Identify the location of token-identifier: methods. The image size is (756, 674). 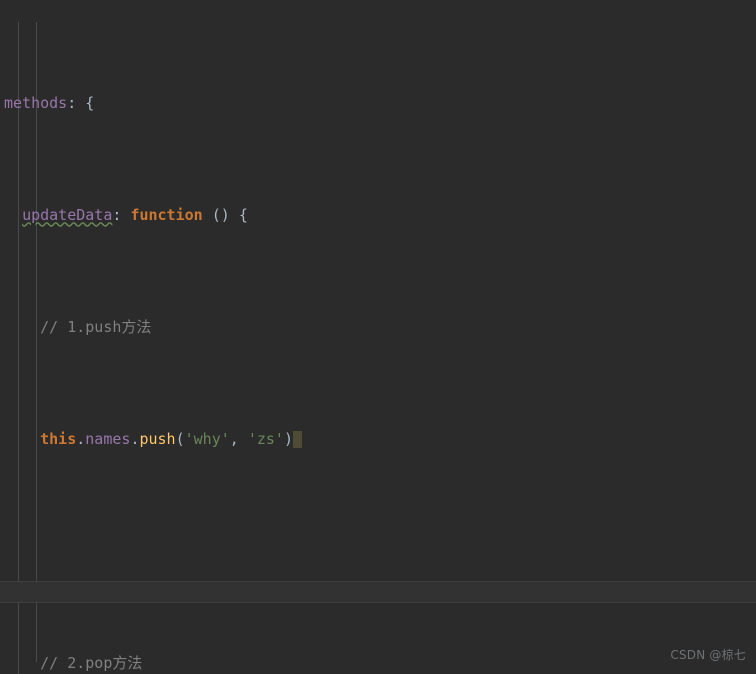
(36, 102).